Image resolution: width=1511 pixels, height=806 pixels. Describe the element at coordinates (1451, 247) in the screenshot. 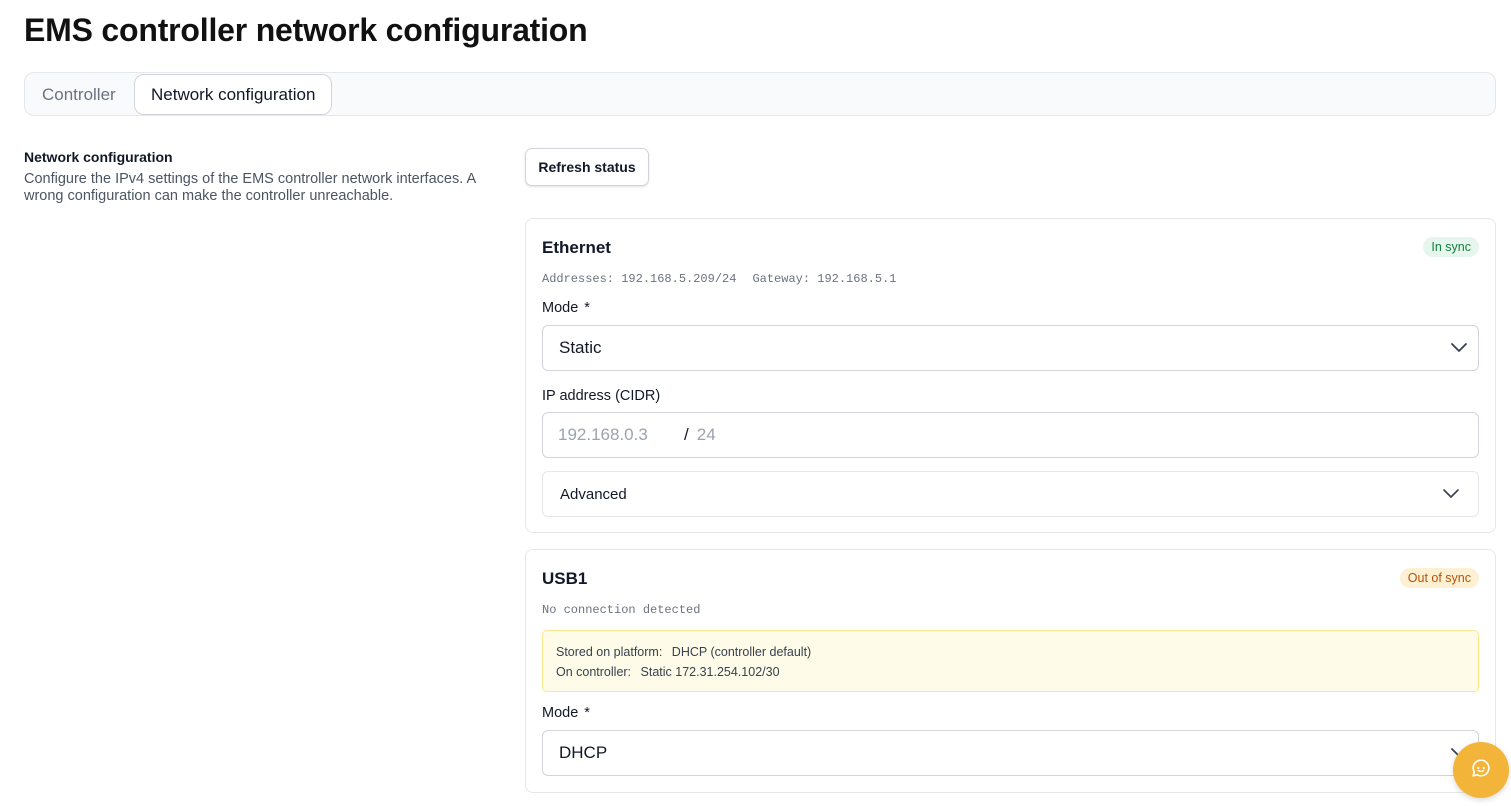

I see `status-badge: In sync` at that location.